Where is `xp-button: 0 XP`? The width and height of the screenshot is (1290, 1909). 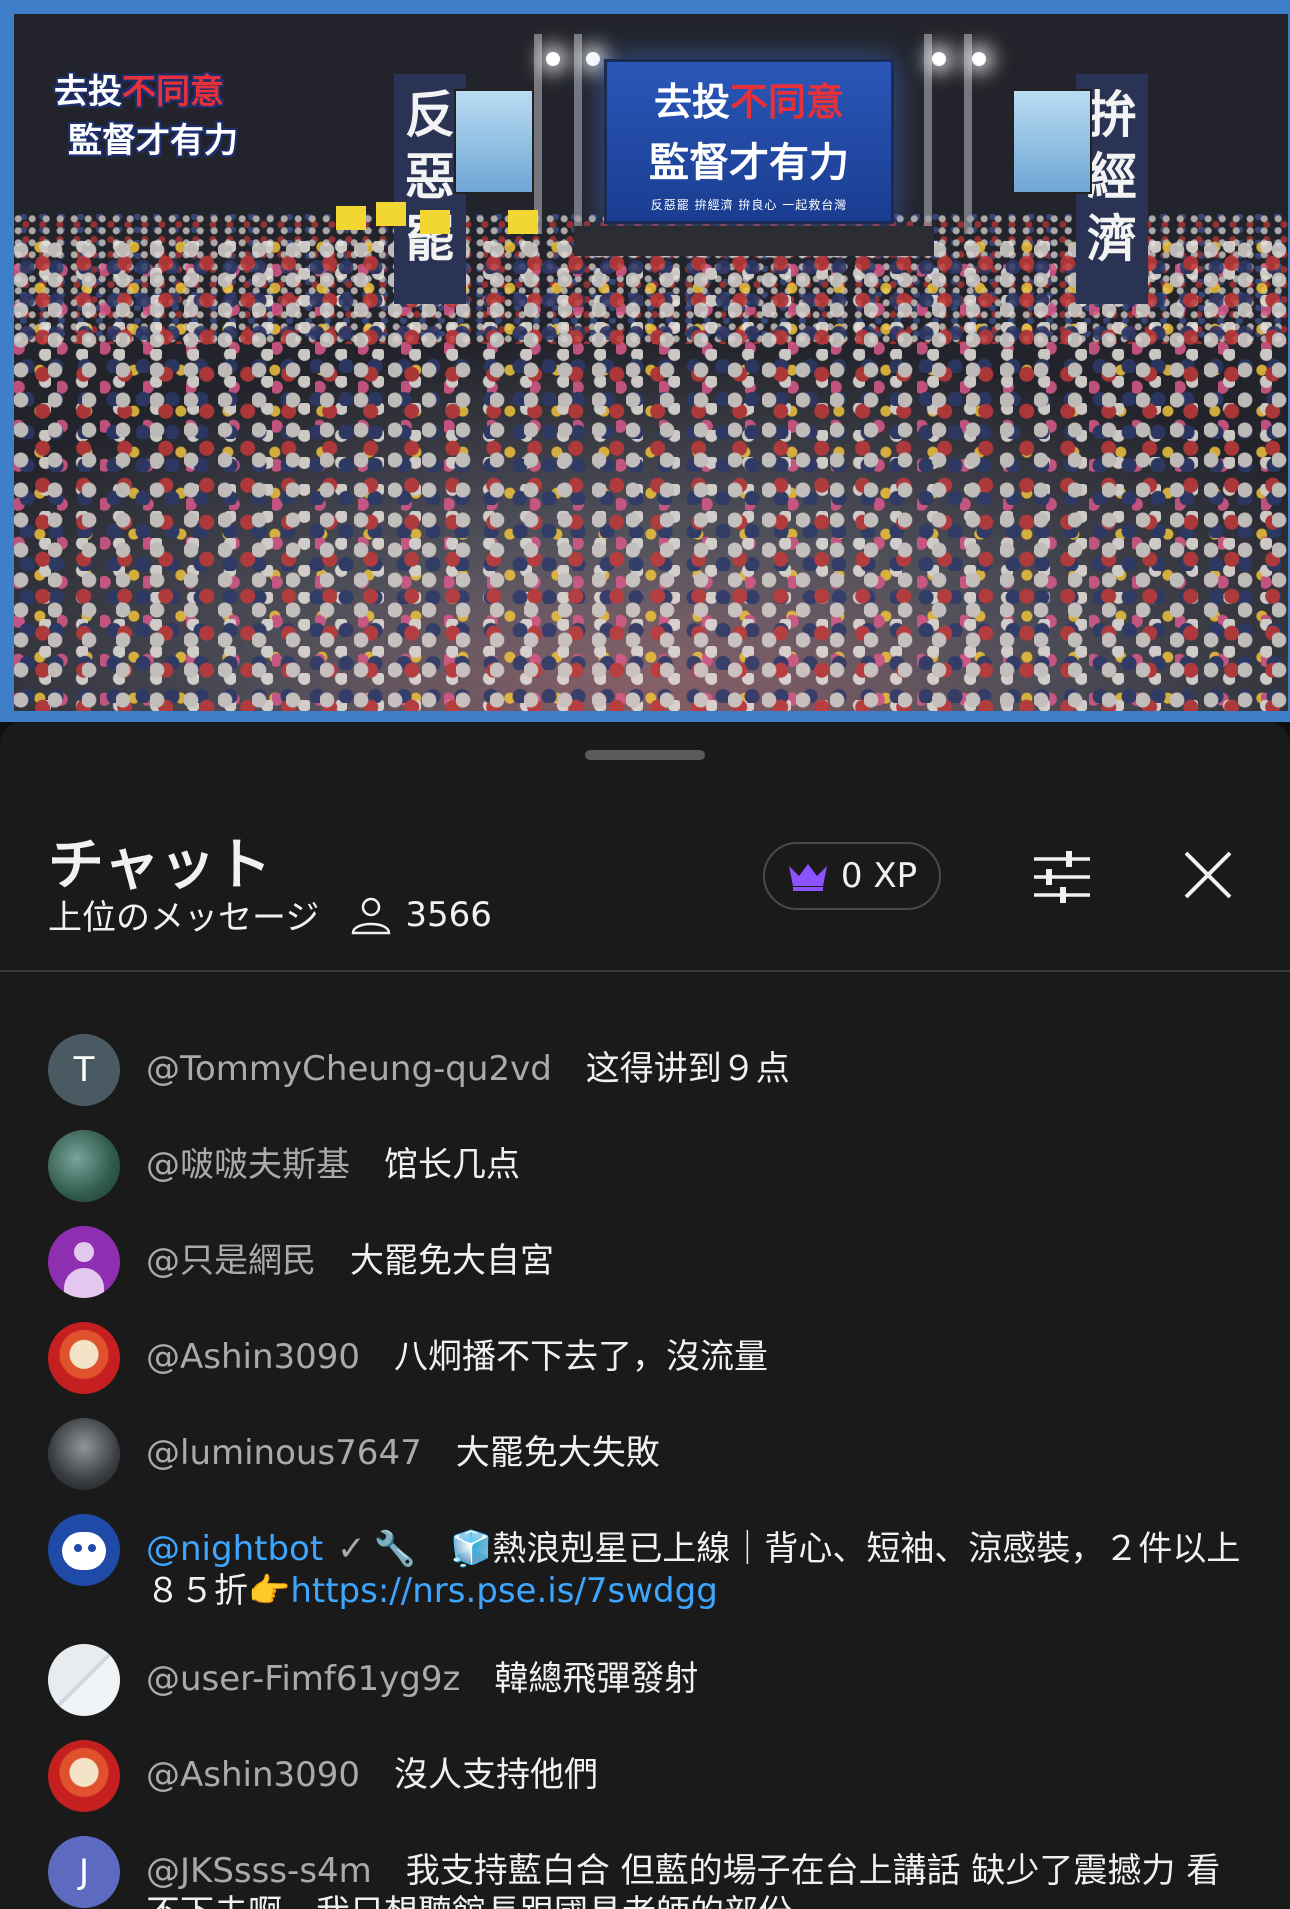
xp-button: 0 XP is located at coordinates (852, 876).